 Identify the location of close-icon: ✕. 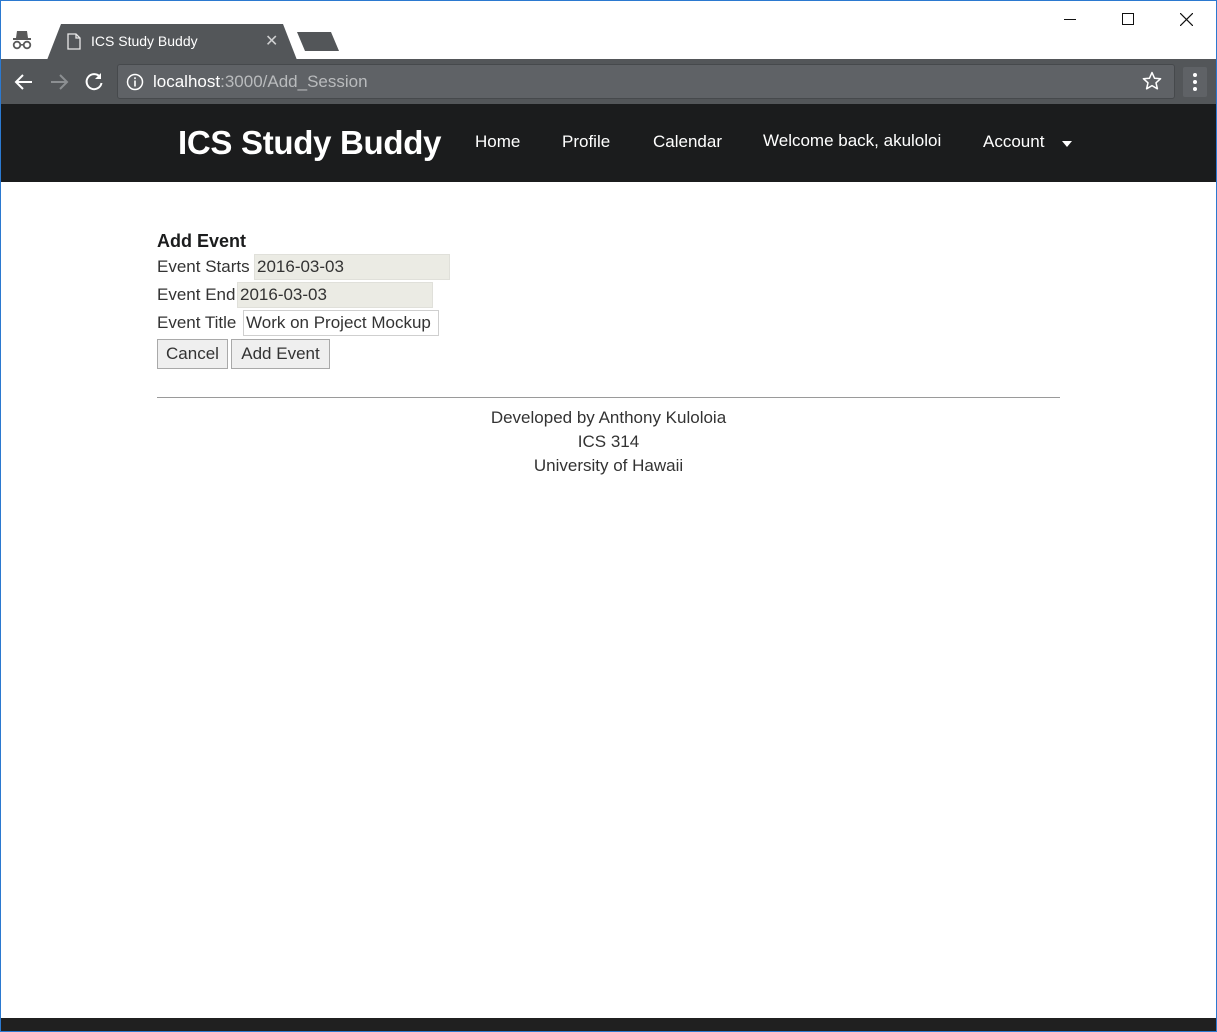
(271, 41).